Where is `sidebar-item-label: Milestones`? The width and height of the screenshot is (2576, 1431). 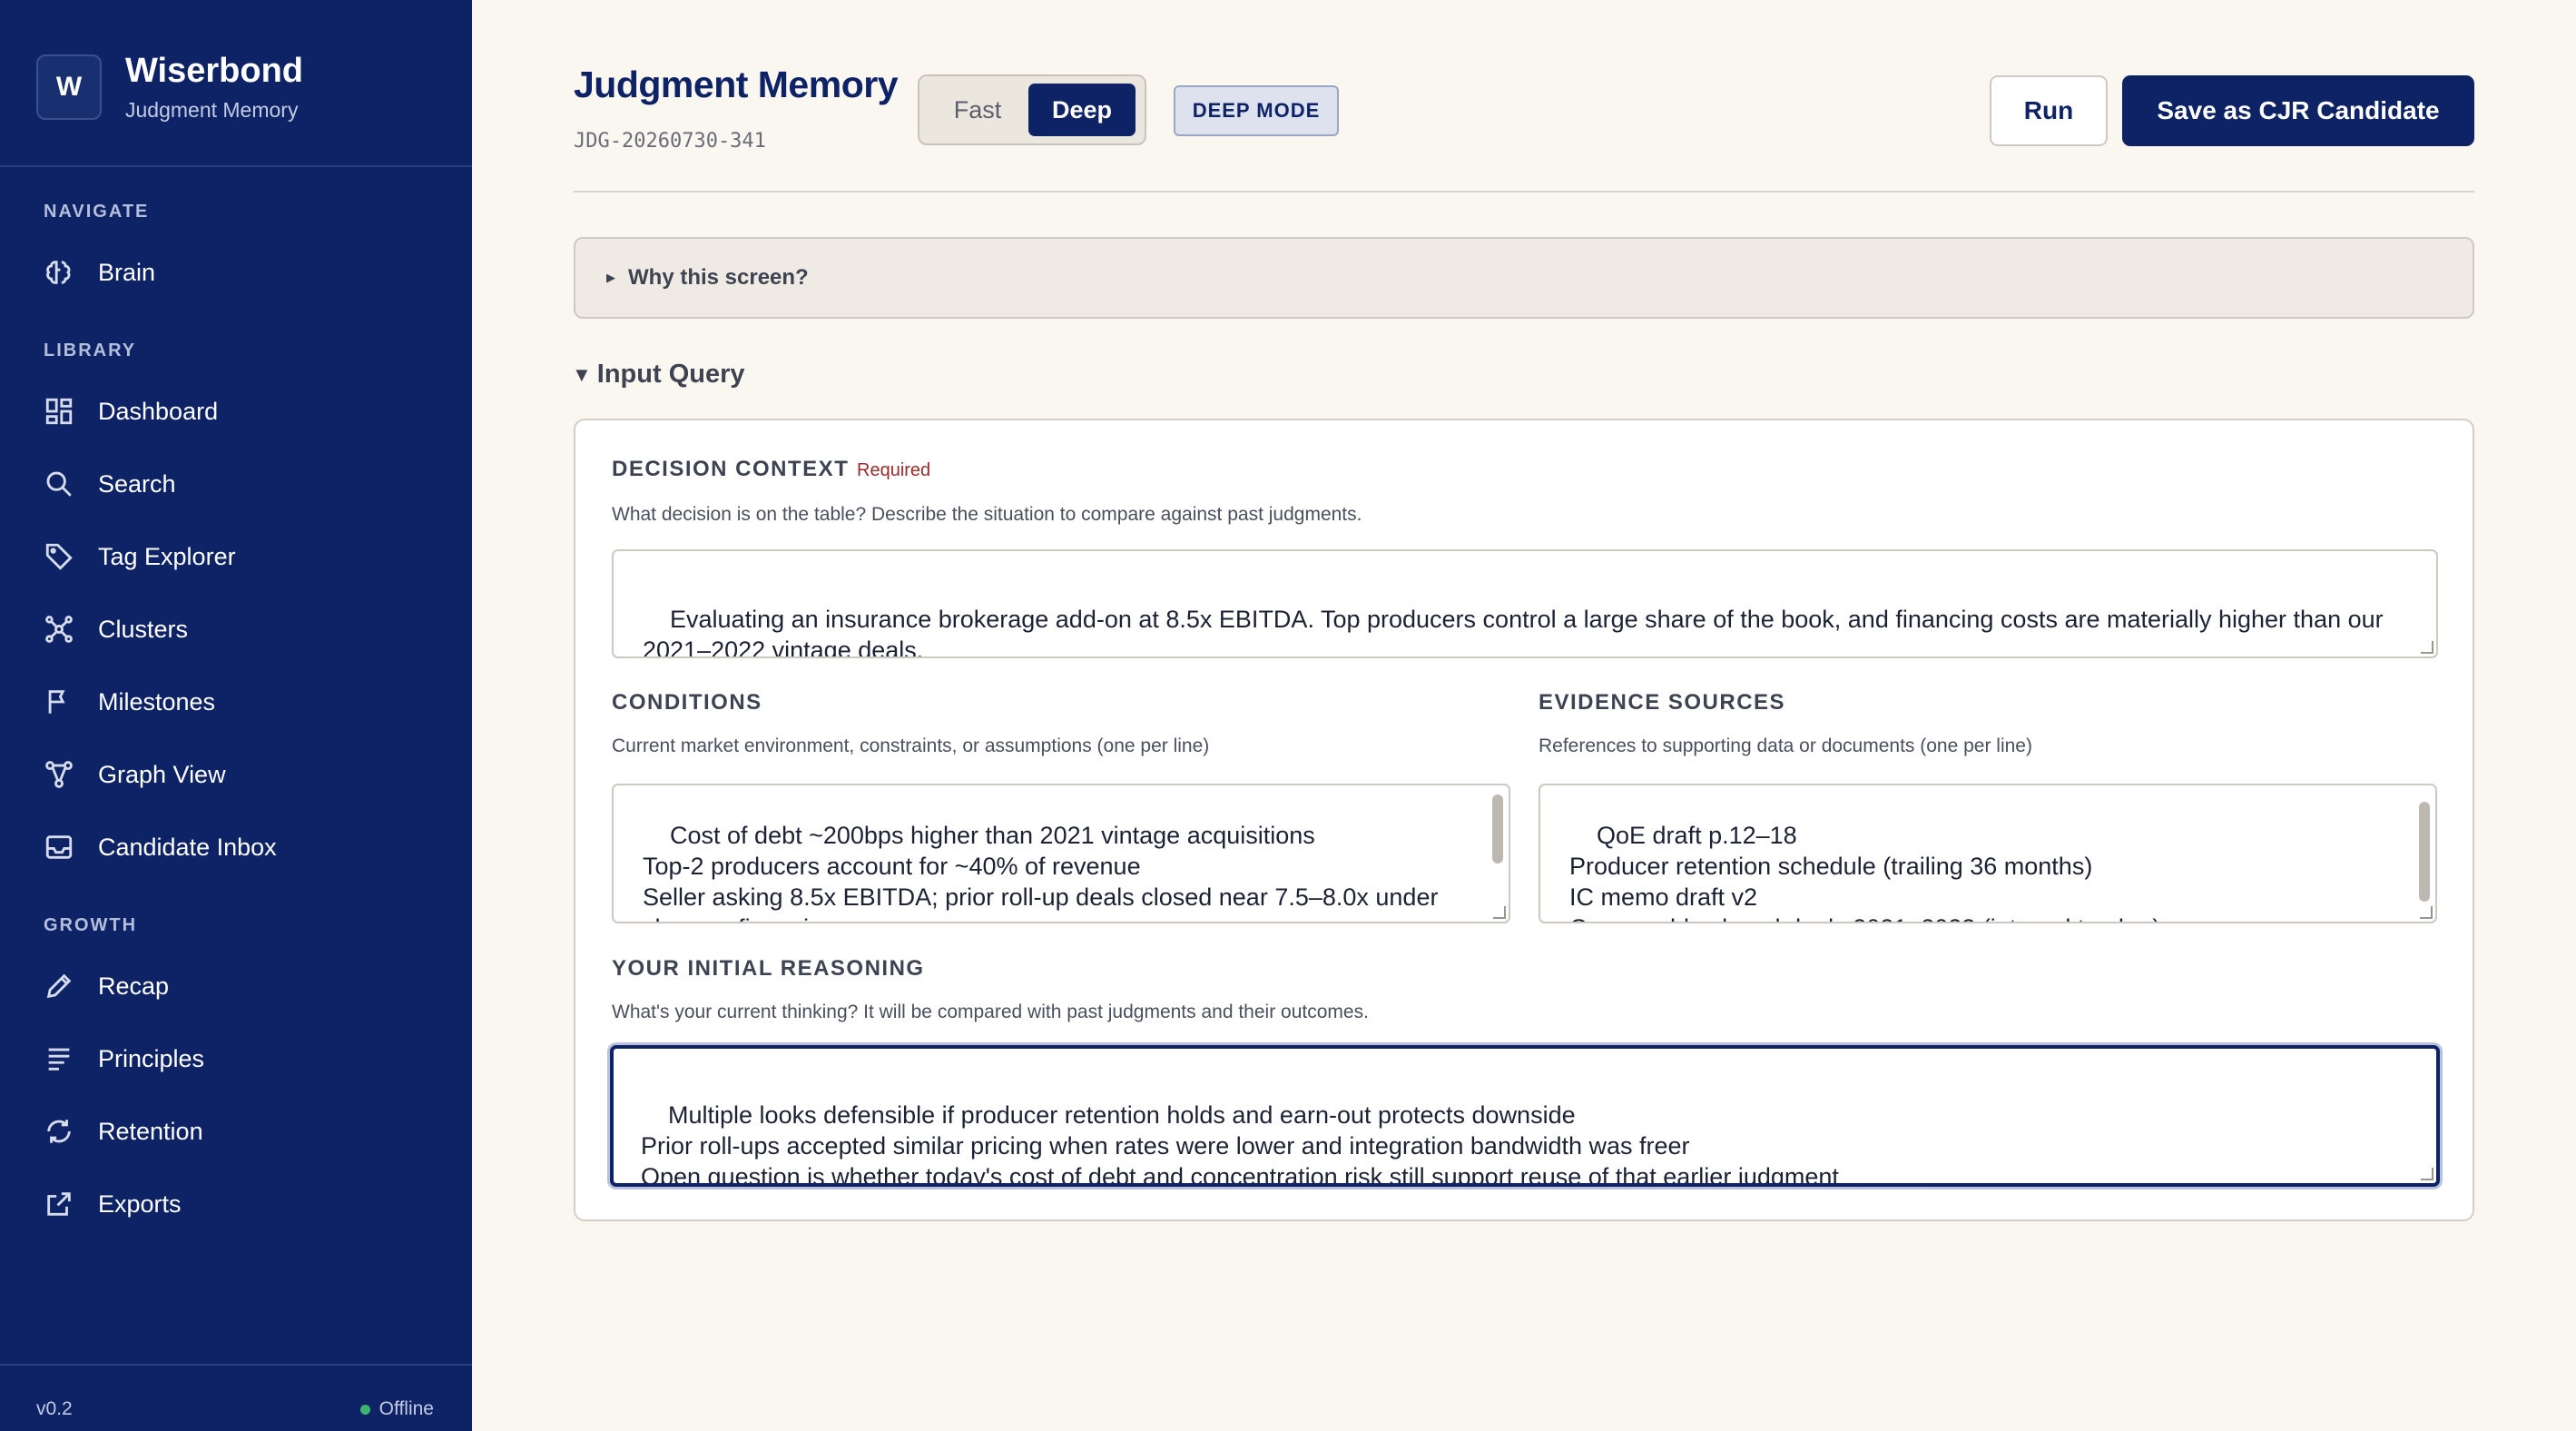 sidebar-item-label: Milestones is located at coordinates (157, 702).